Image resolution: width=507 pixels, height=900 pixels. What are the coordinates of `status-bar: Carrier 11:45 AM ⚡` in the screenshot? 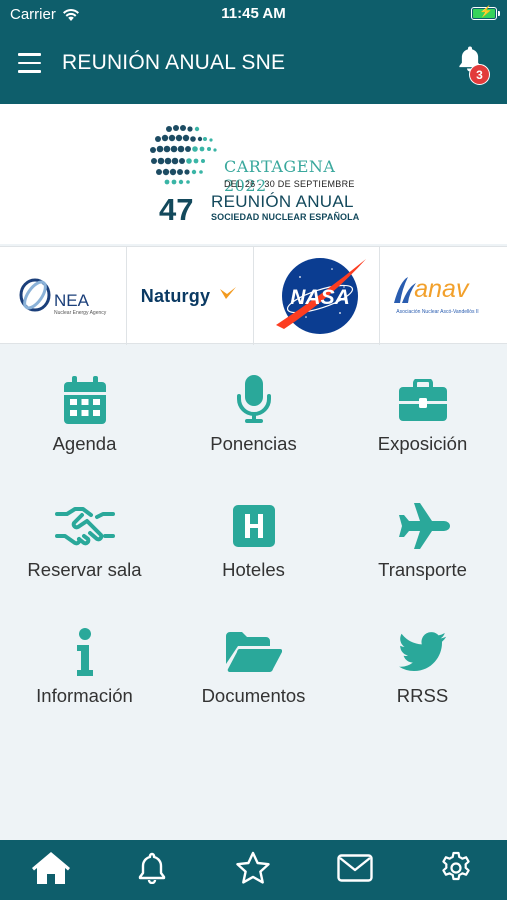 It's located at (253, 14).